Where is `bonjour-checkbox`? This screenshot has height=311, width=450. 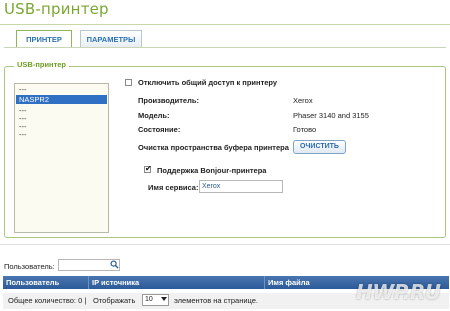 bonjour-checkbox is located at coordinates (148, 168).